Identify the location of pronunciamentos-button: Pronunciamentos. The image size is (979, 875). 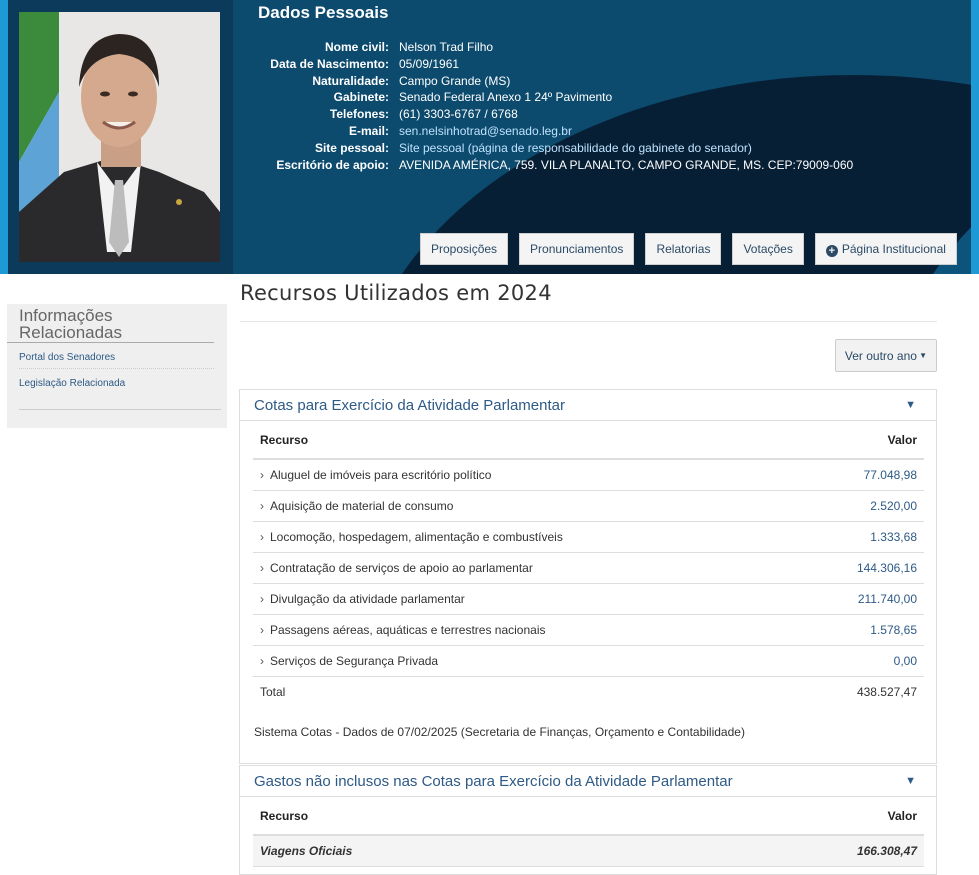
(577, 249).